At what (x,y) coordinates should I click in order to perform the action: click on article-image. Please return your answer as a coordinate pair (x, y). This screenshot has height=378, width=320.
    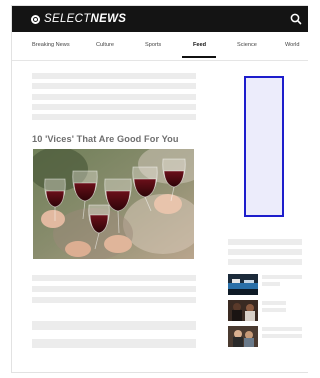
    Looking at the image, I should click on (113, 204).